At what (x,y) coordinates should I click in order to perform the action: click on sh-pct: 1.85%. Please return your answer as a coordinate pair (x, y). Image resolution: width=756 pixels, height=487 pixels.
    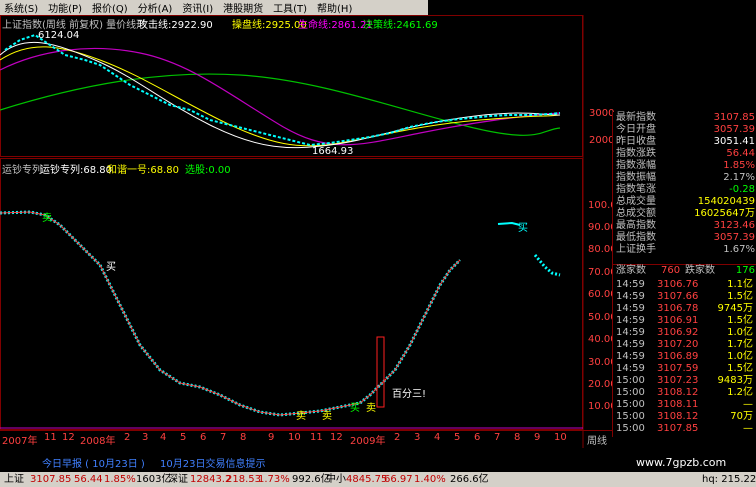
    Looking at the image, I should click on (120, 479).